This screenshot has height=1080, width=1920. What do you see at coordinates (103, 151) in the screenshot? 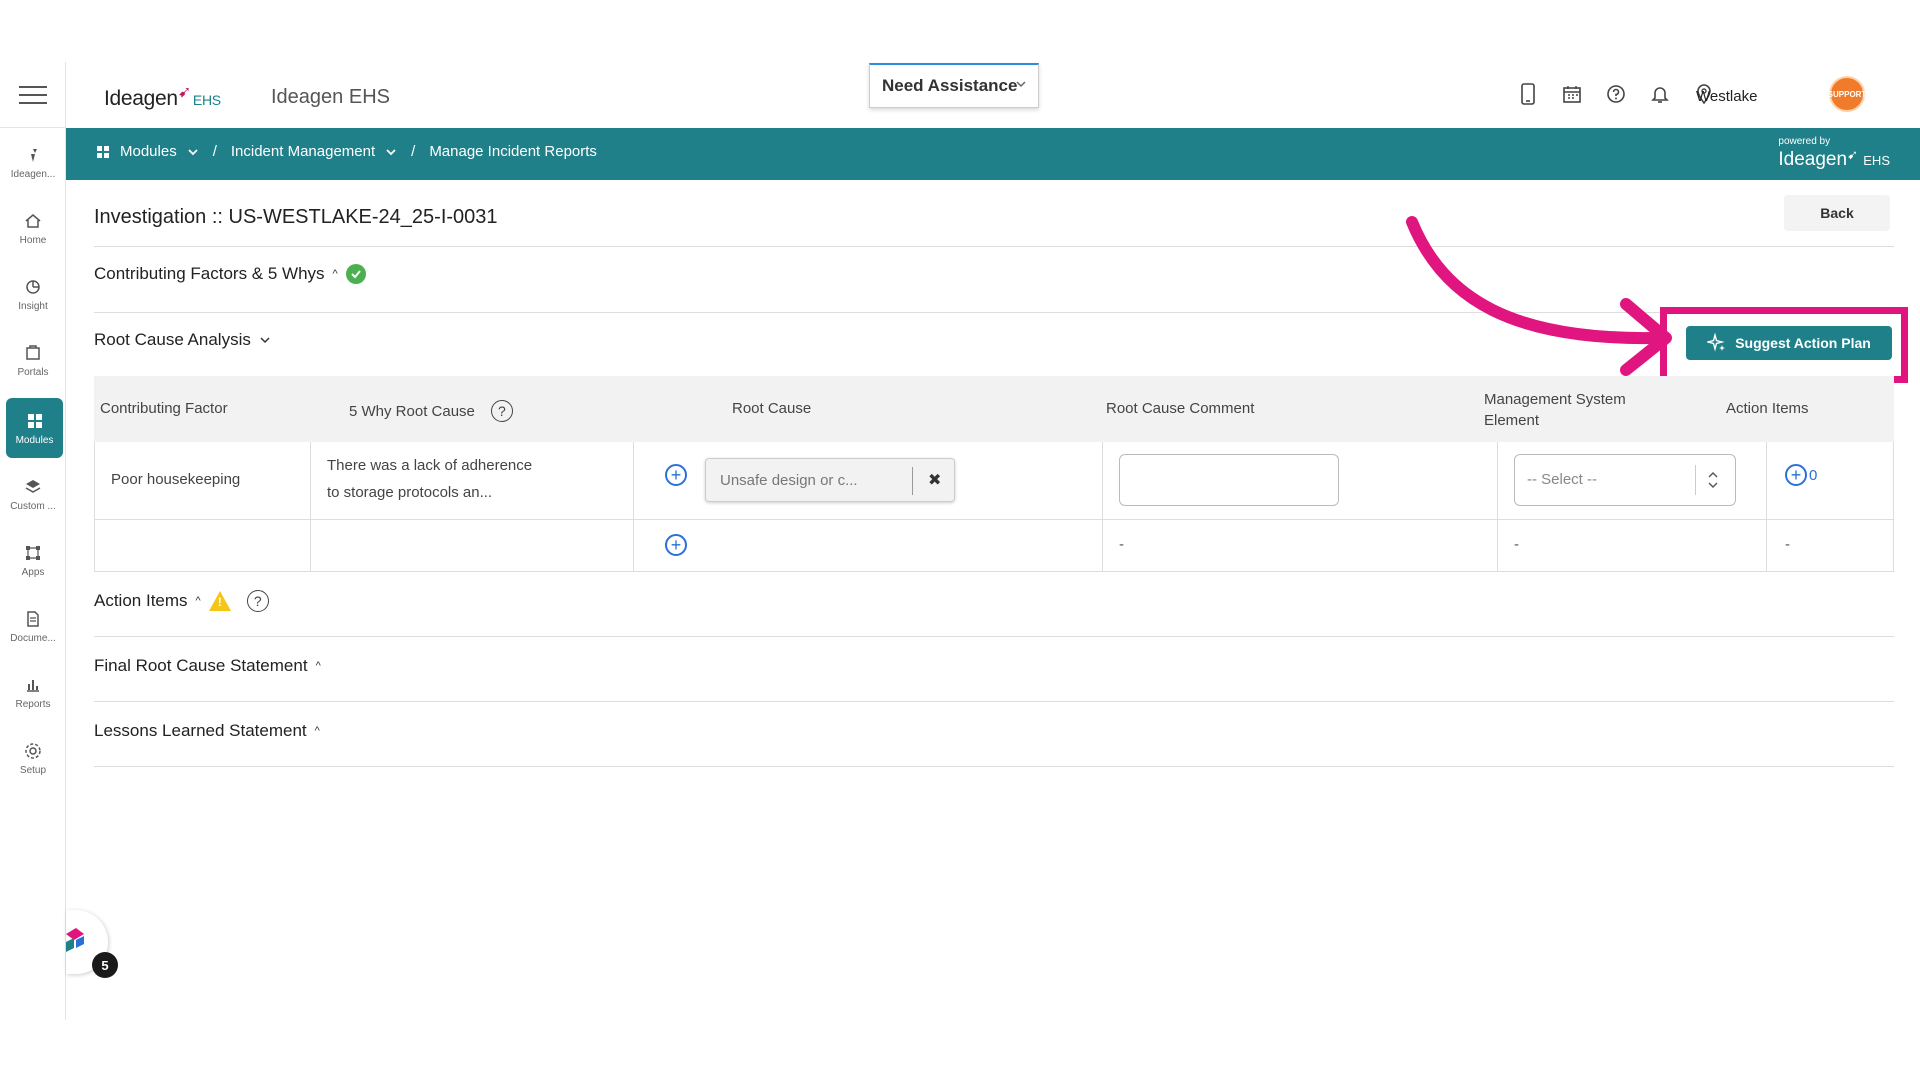
I see `modules-grid-icon` at bounding box center [103, 151].